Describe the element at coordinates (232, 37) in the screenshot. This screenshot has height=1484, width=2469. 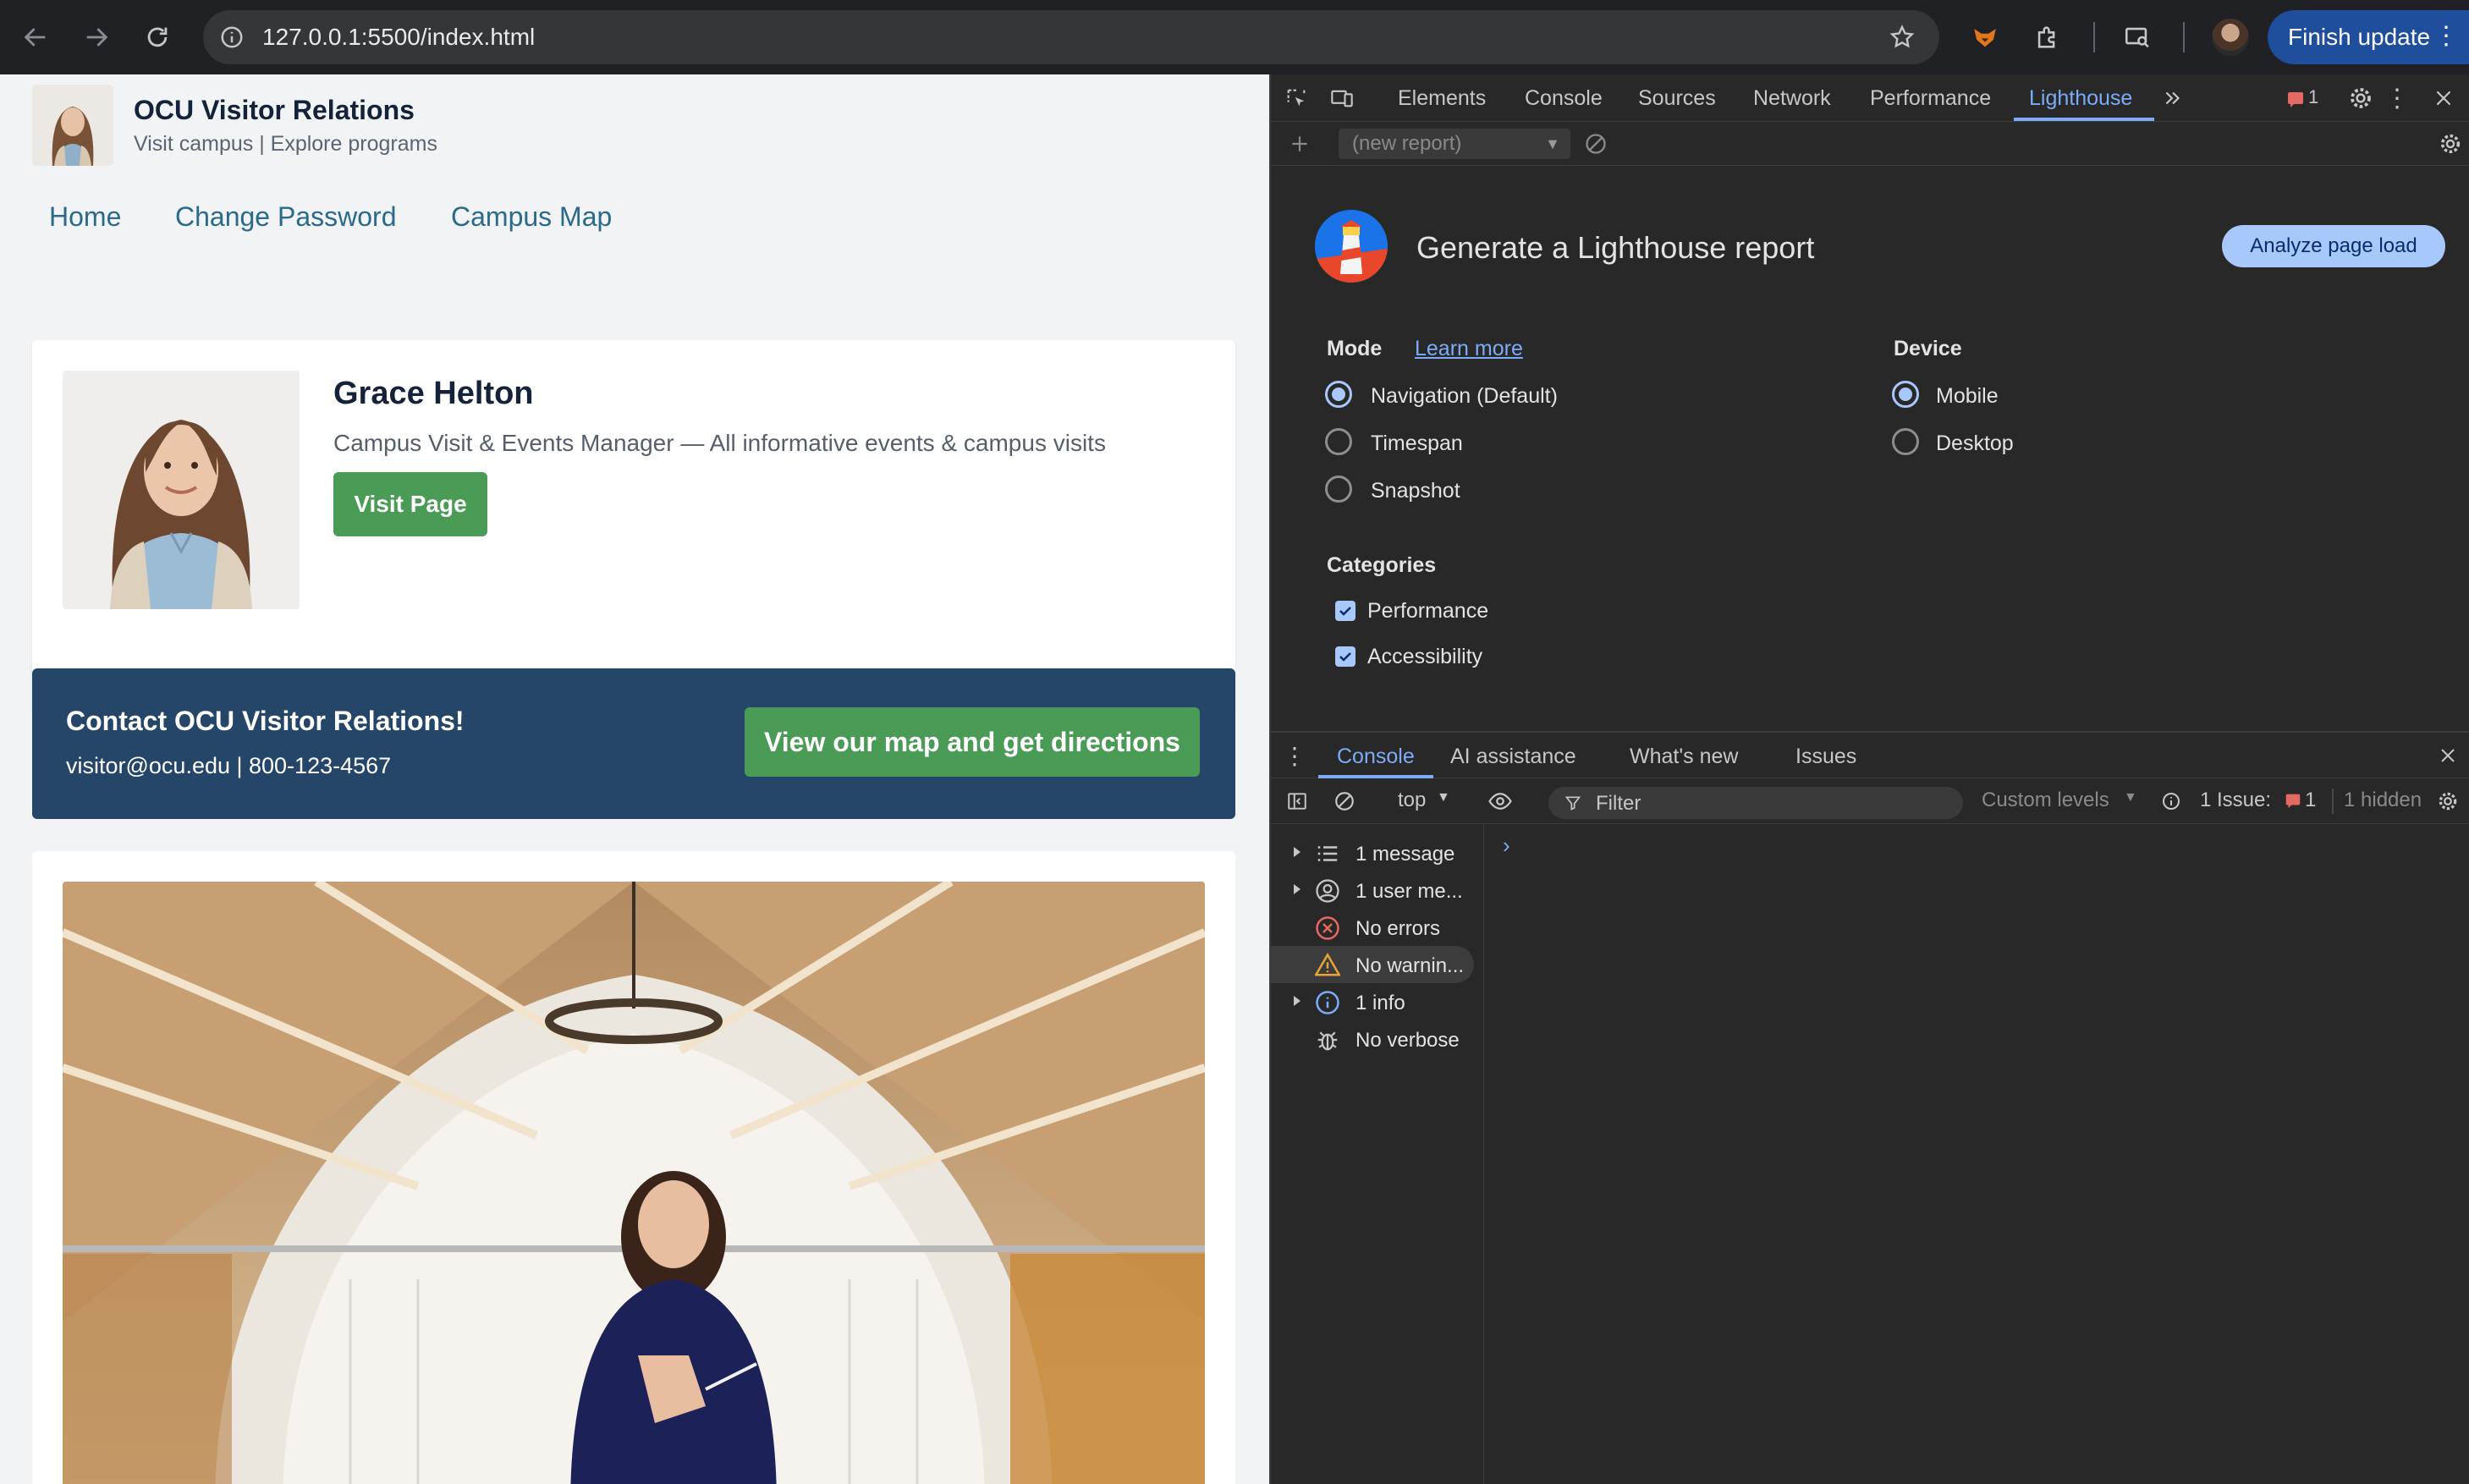
I see `site-info-icon` at that location.